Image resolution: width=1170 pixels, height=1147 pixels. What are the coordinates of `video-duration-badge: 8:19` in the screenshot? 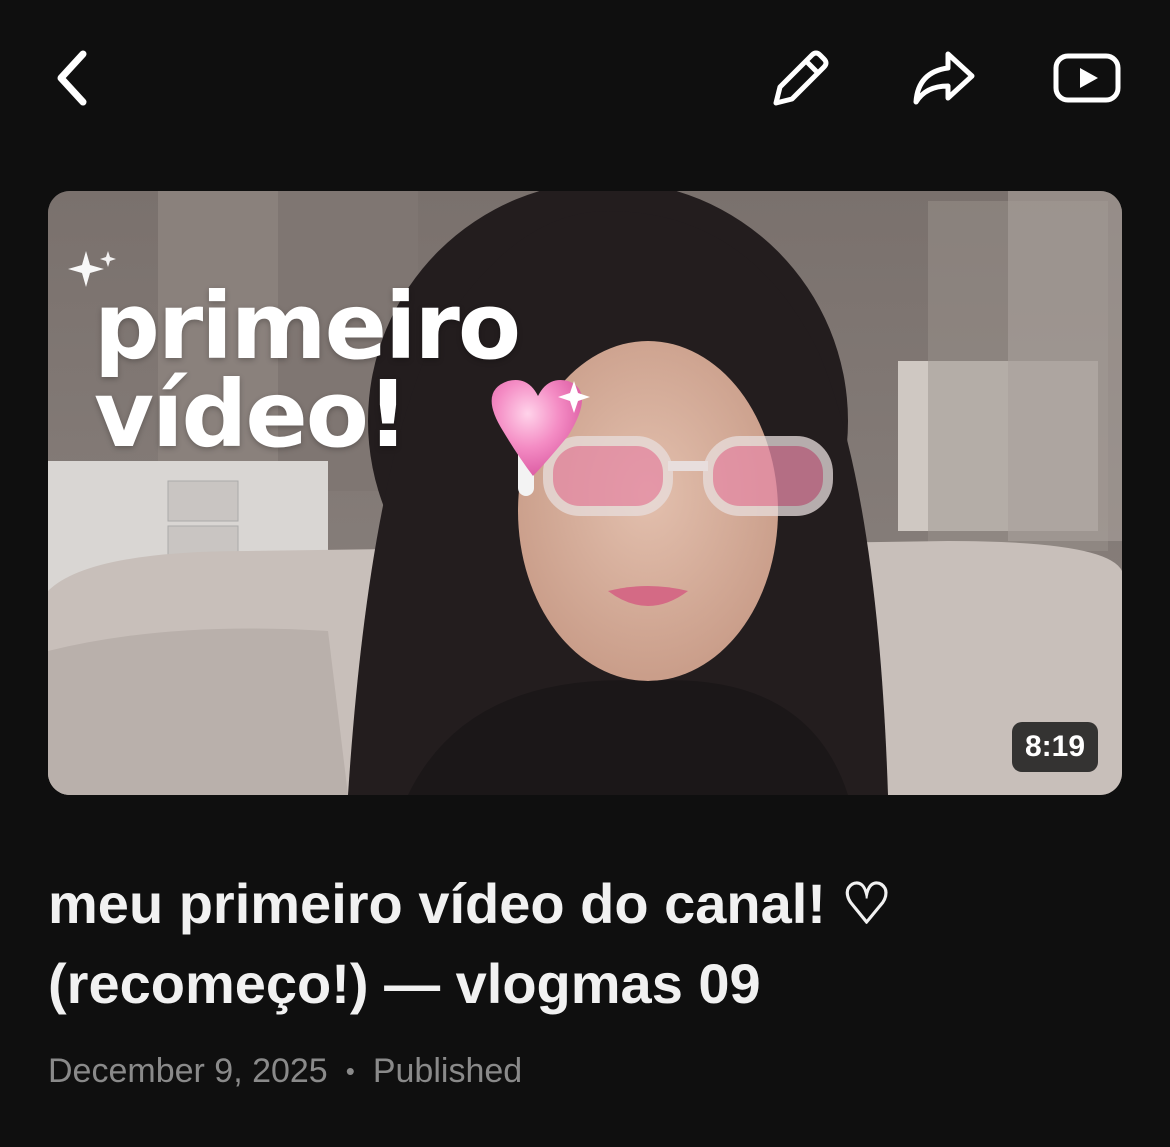 It's located at (1054, 747).